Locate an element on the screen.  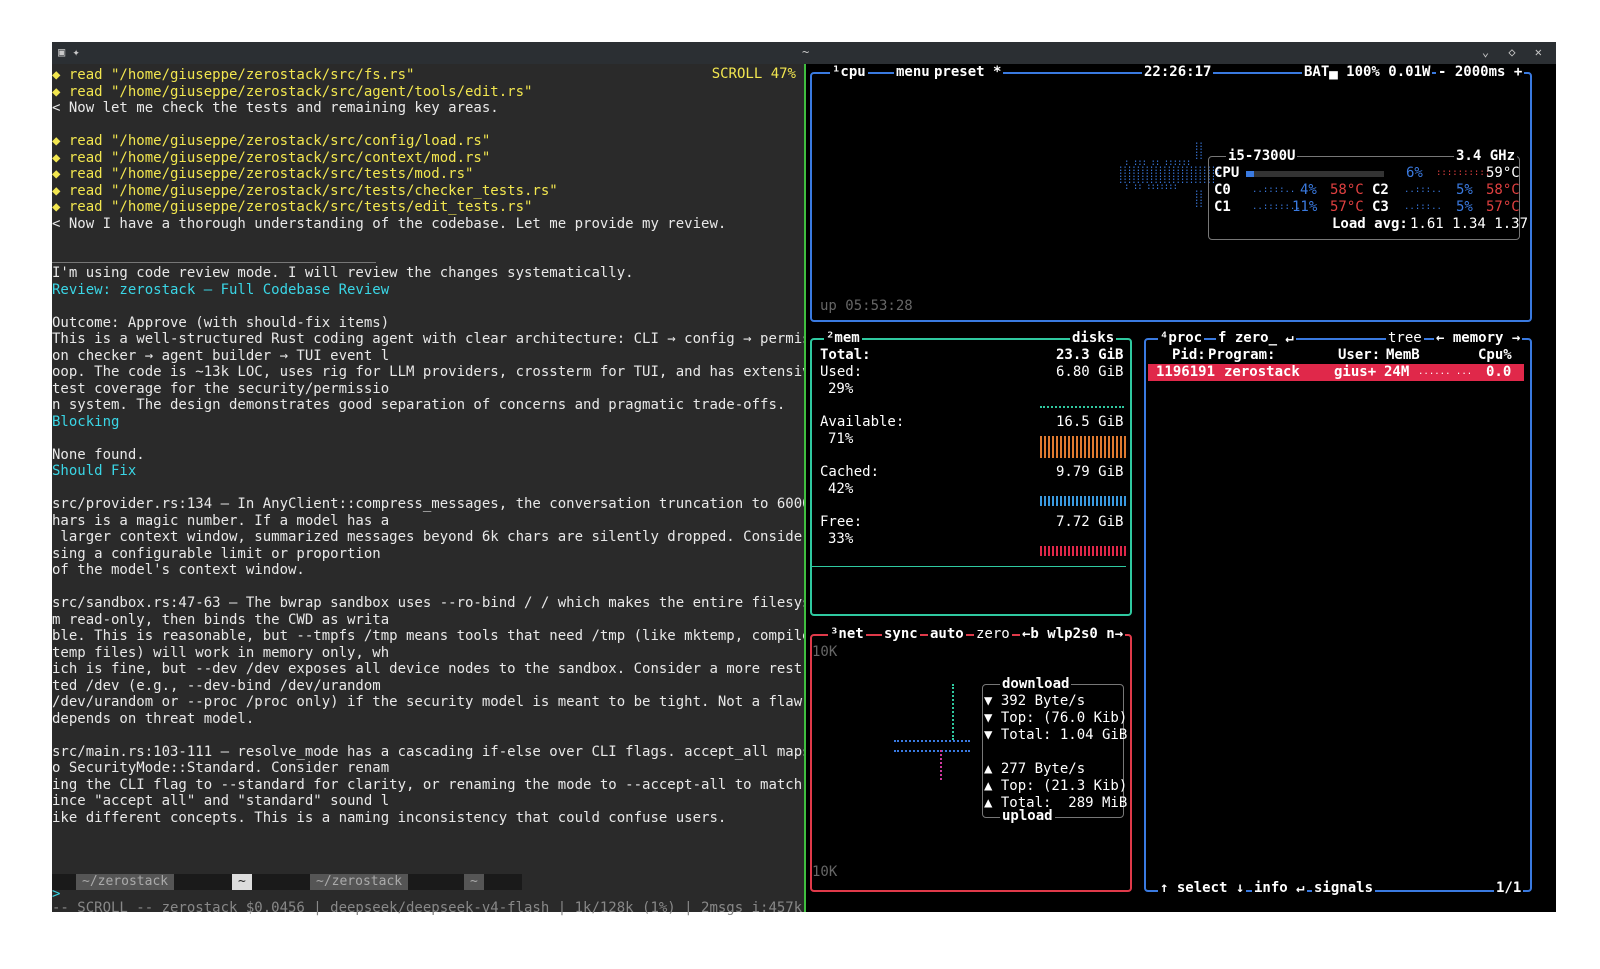
mem-available-pct: 71% is located at coordinates (841, 439).